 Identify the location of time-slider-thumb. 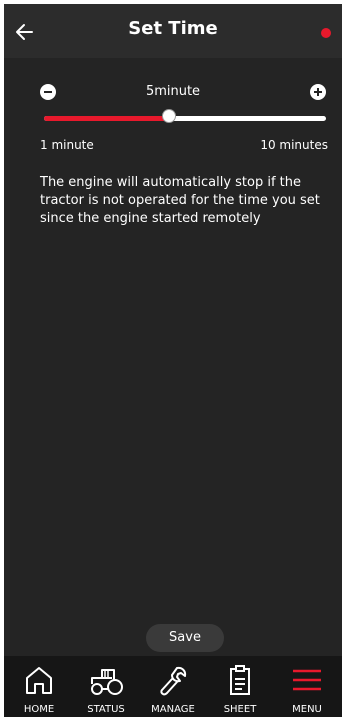
(169, 116).